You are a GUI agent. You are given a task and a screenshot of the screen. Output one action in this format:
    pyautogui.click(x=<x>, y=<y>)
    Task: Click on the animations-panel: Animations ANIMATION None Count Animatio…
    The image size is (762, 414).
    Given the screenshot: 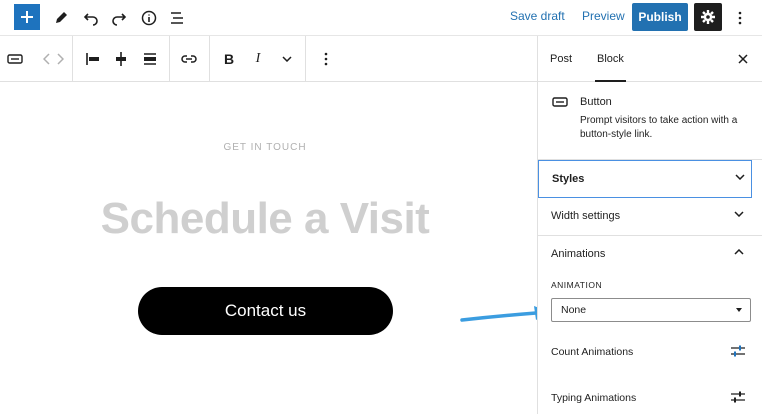 What is the action you would take?
    pyautogui.click(x=650, y=325)
    